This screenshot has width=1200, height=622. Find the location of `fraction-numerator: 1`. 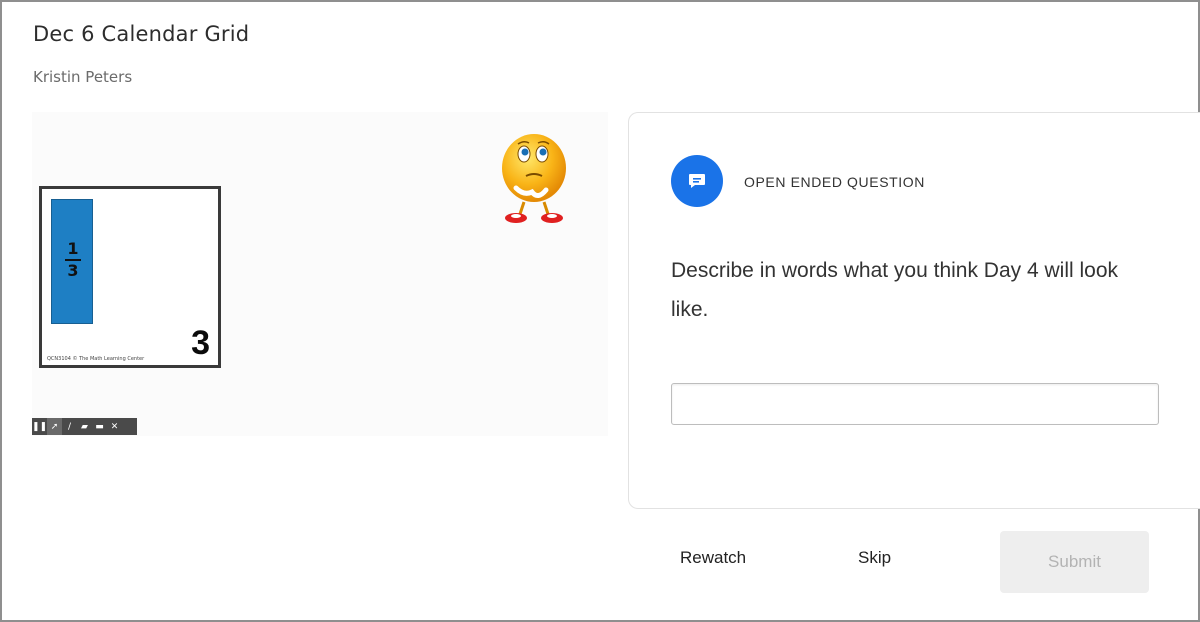

fraction-numerator: 1 is located at coordinates (73, 248).